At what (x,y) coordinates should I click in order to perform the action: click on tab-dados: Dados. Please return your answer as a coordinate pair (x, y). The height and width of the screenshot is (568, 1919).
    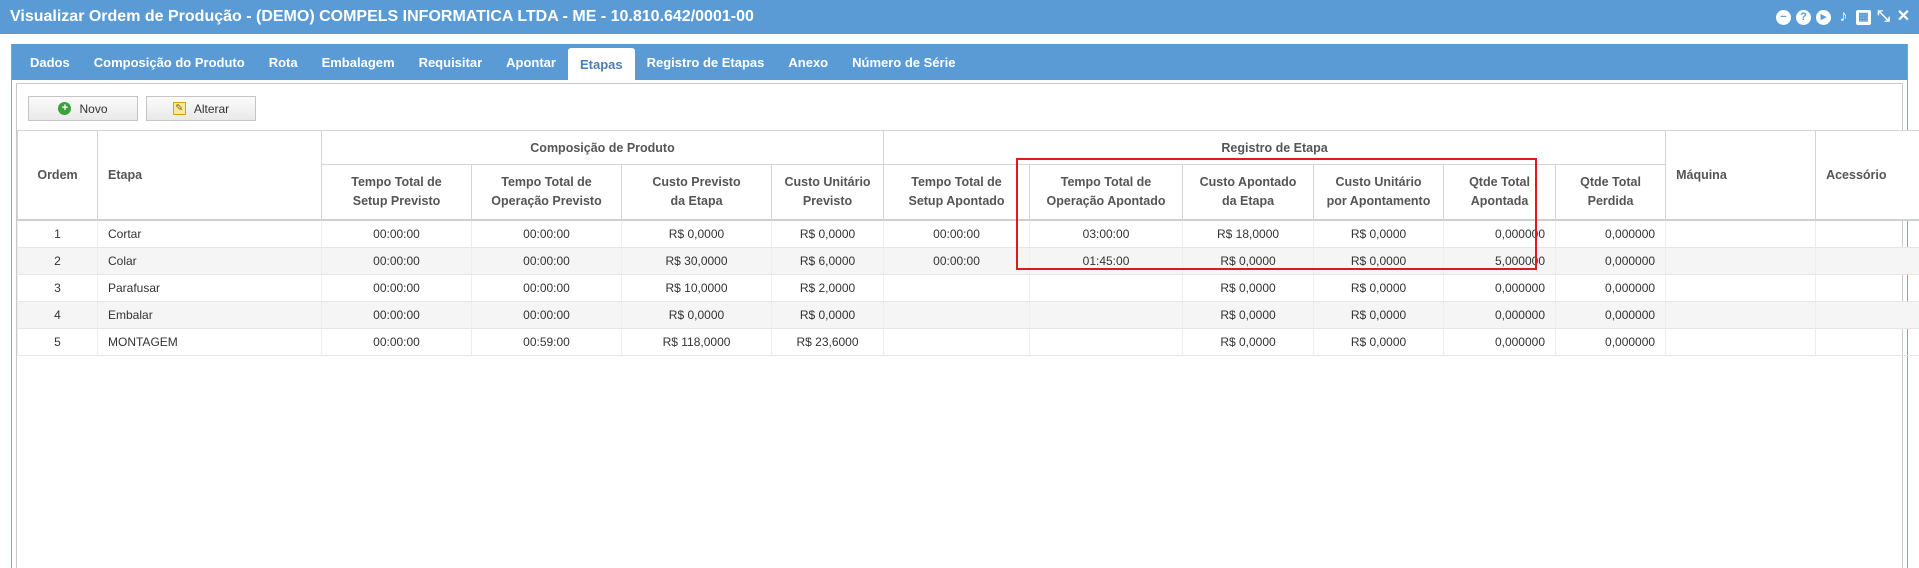
    Looking at the image, I should click on (50, 62).